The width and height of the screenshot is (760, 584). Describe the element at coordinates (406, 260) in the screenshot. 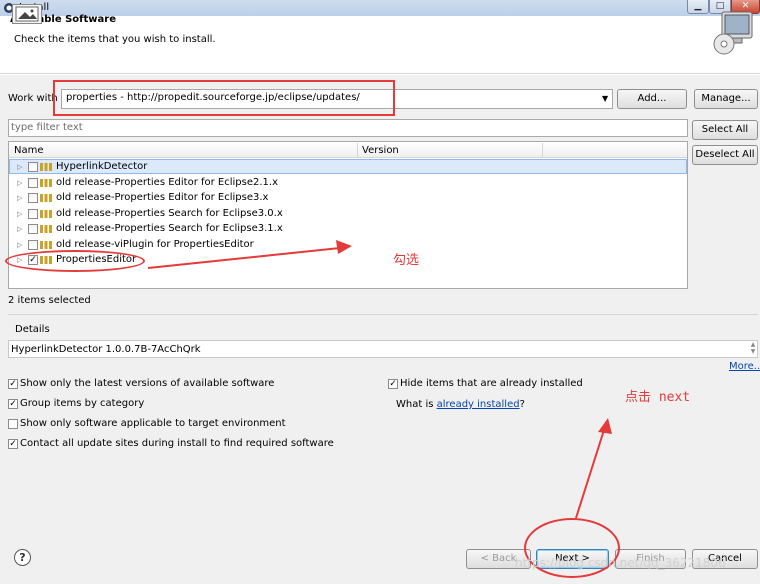

I see `annotation-check-note: 勾选` at that location.